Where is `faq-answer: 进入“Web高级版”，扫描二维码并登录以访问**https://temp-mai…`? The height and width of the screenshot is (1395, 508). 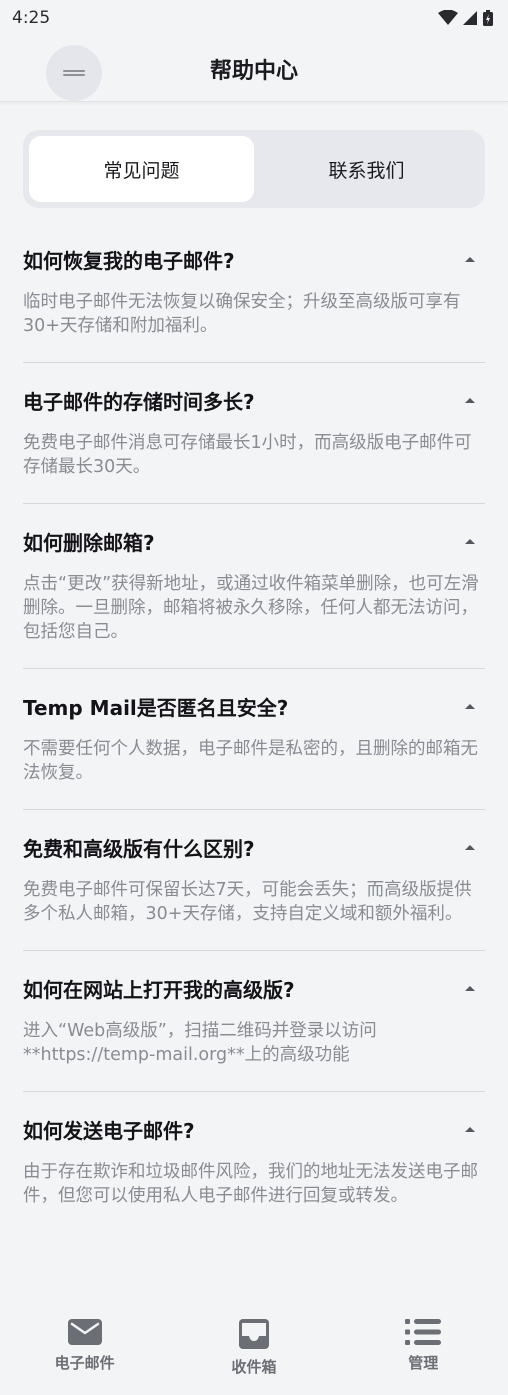
faq-answer: 进入“Web高级版”，扫描二维码并登录以访问**https://temp-mai… is located at coordinates (200, 1043).